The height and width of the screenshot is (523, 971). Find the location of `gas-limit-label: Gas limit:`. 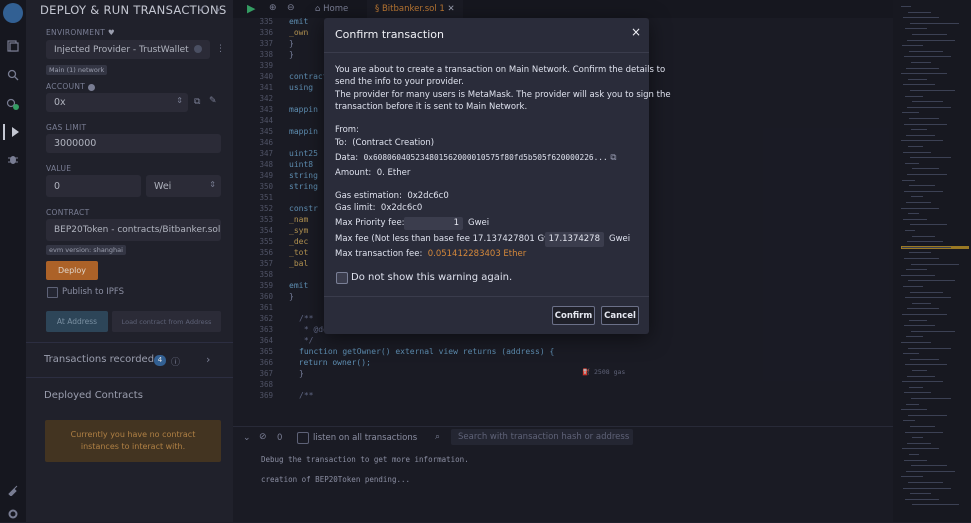

gas-limit-label: Gas limit: is located at coordinates (355, 208).